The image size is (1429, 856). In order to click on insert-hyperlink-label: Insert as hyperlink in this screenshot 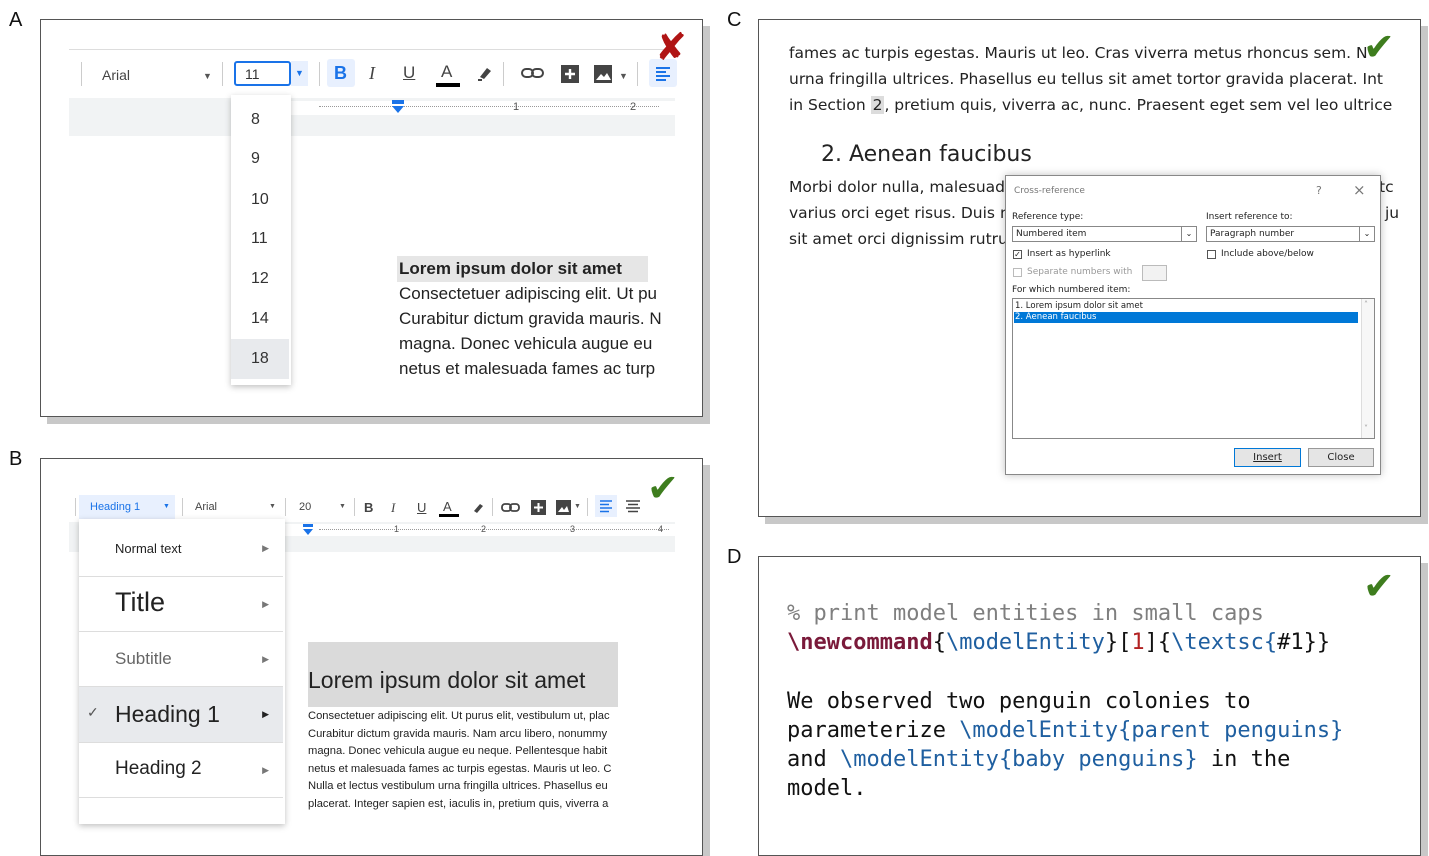, I will do `click(1069, 254)`.